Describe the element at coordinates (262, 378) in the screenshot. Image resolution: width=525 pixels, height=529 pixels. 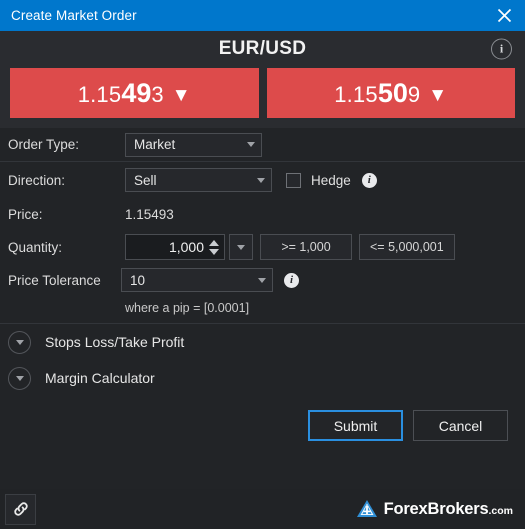
I see `section-margin-calculator: Margin Calculator` at that location.